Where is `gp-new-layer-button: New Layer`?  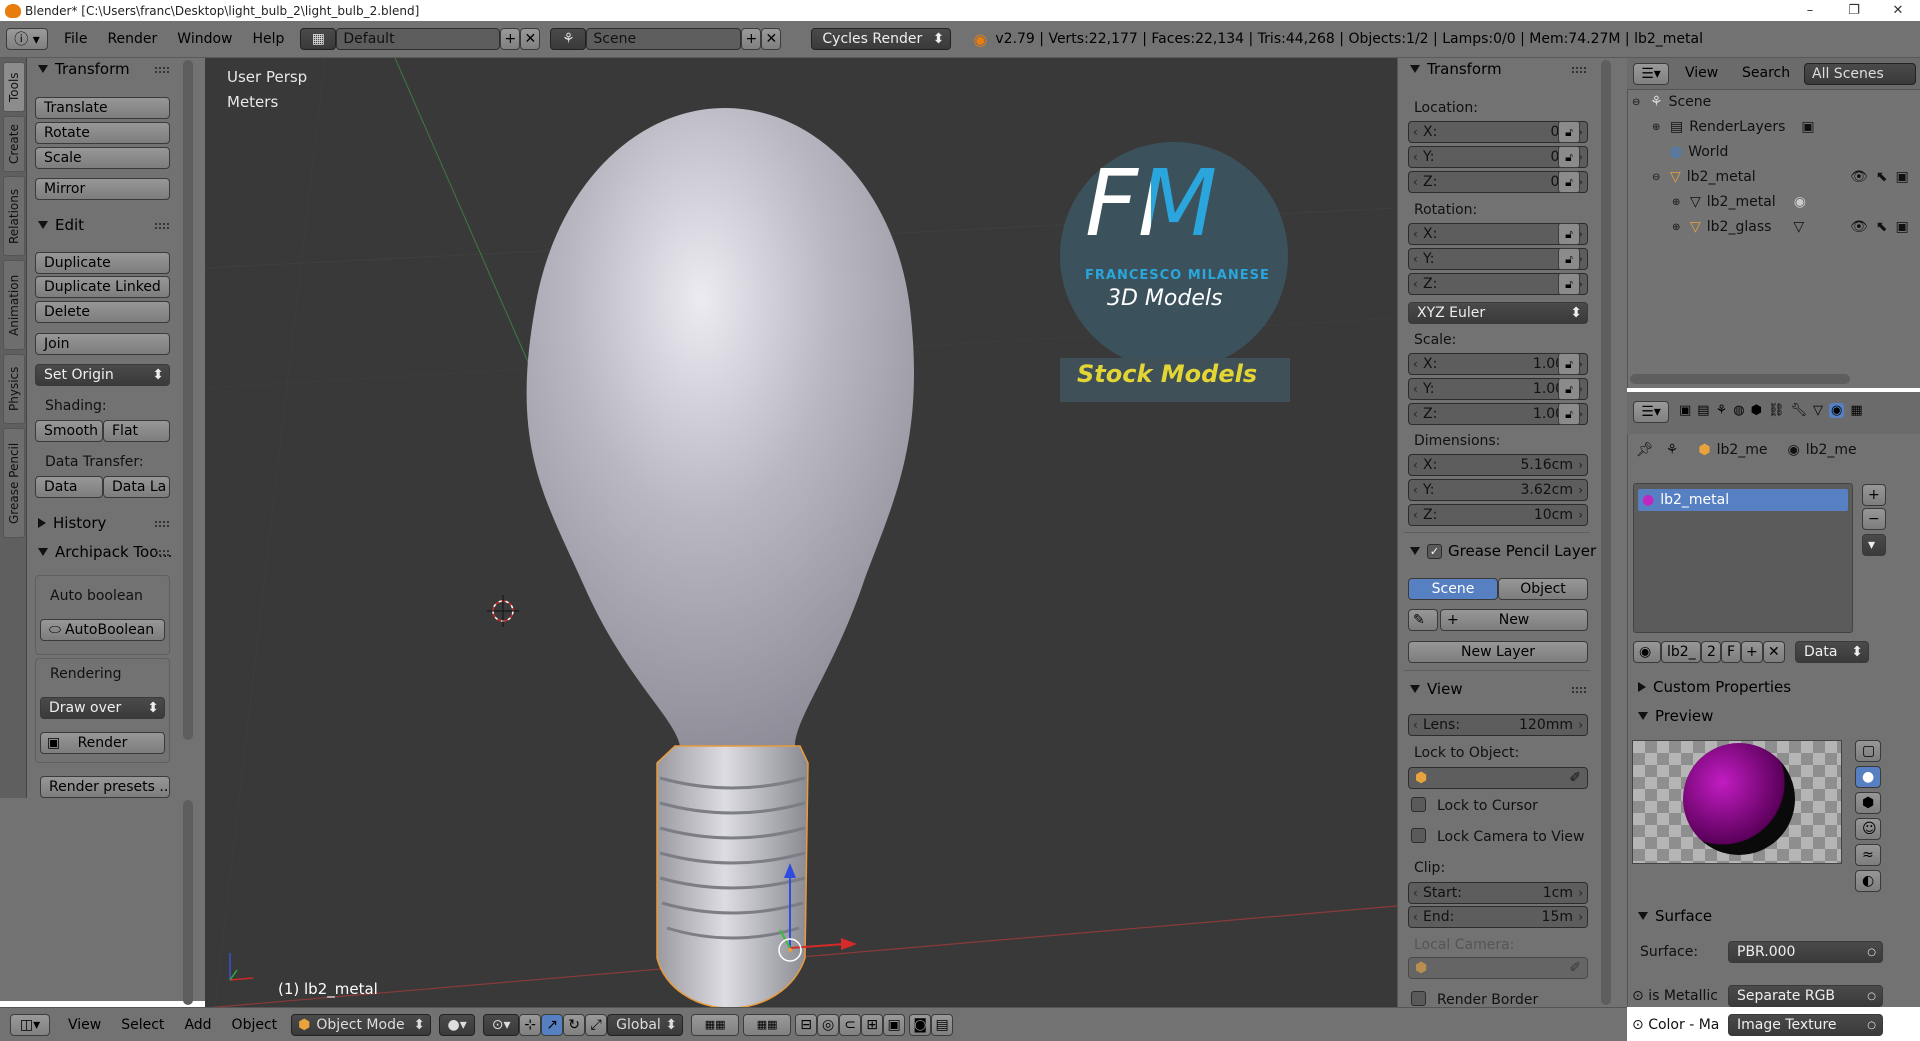 gp-new-layer-button: New Layer is located at coordinates (1498, 652).